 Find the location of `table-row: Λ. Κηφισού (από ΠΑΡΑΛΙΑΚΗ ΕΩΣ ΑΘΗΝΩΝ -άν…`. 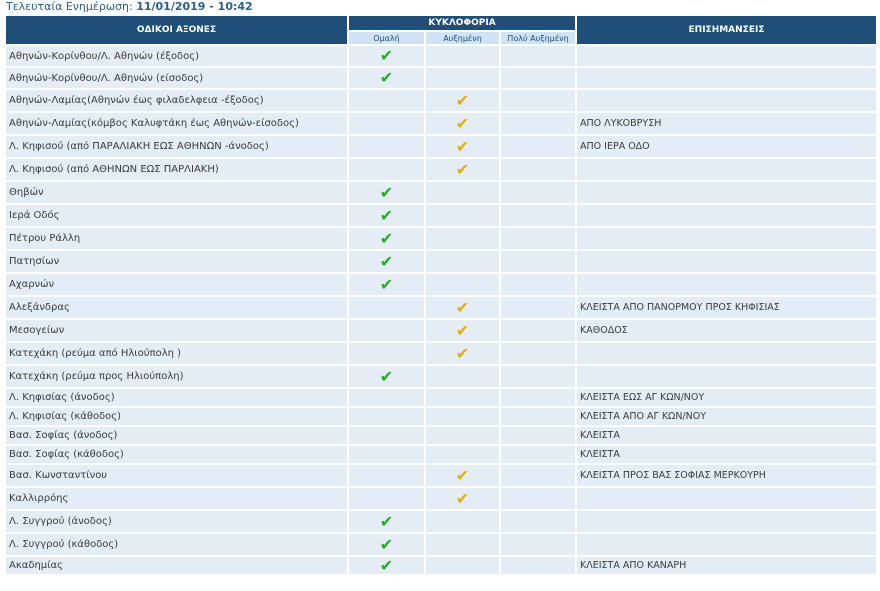

table-row: Λ. Κηφισού (από ΠΑΡΑΛΙΑΚΗ ΕΩΣ ΑΘΗΝΩΝ -άν… is located at coordinates (441, 146).